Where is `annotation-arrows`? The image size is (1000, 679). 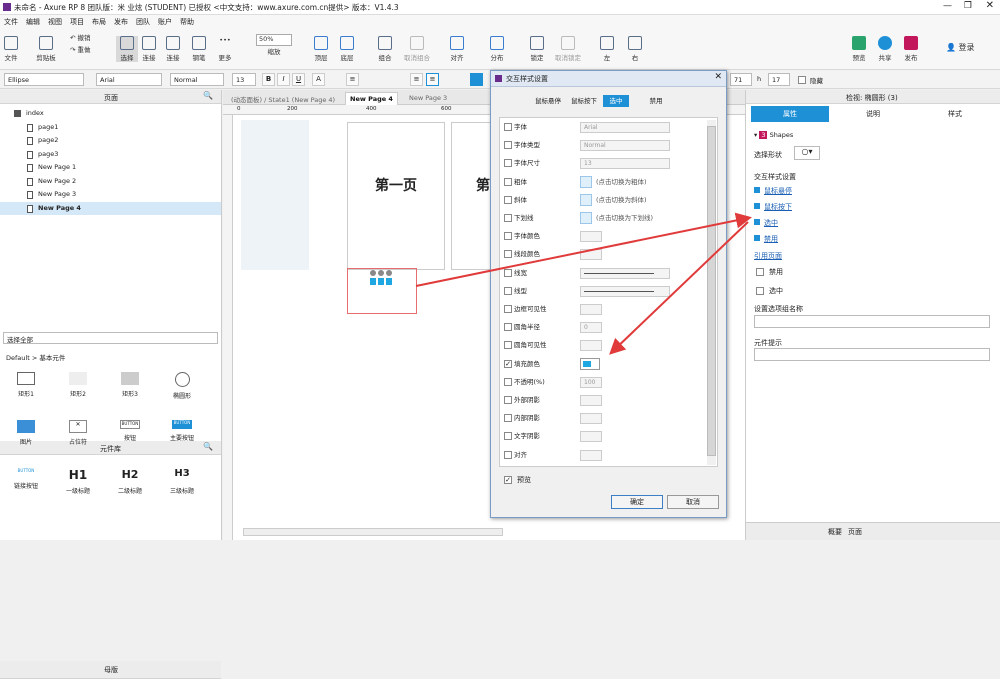
annotation-arrows is located at coordinates (583, 283).